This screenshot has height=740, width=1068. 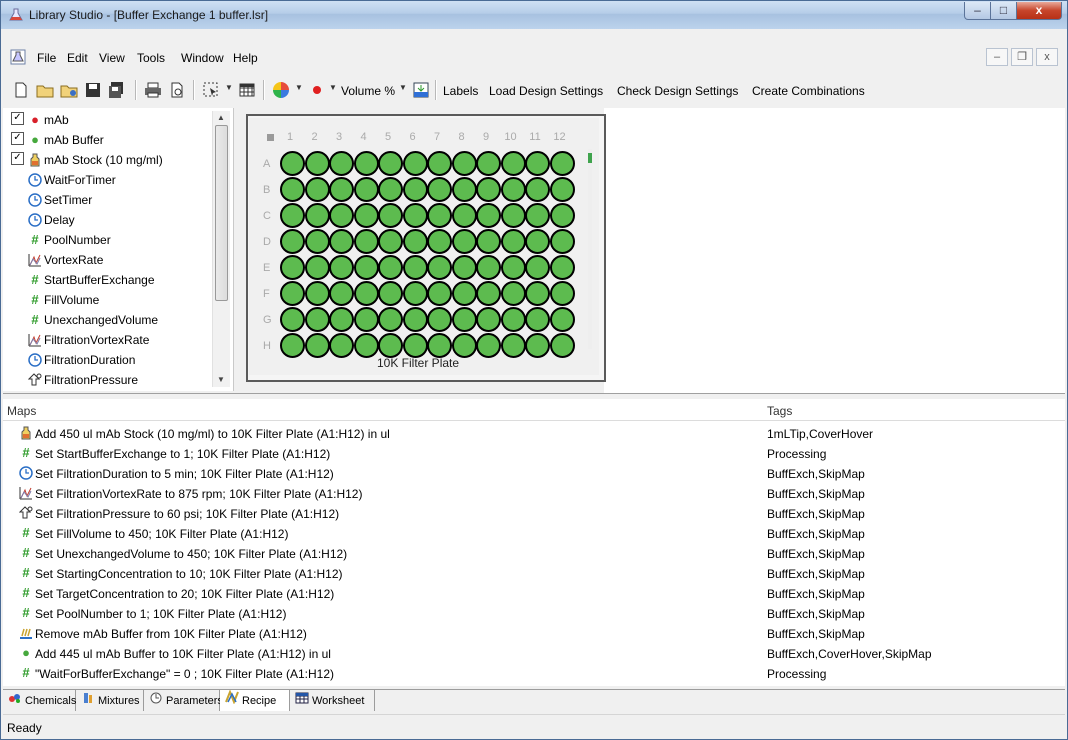 I want to click on plate-column-label: 10, so click(x=511, y=137).